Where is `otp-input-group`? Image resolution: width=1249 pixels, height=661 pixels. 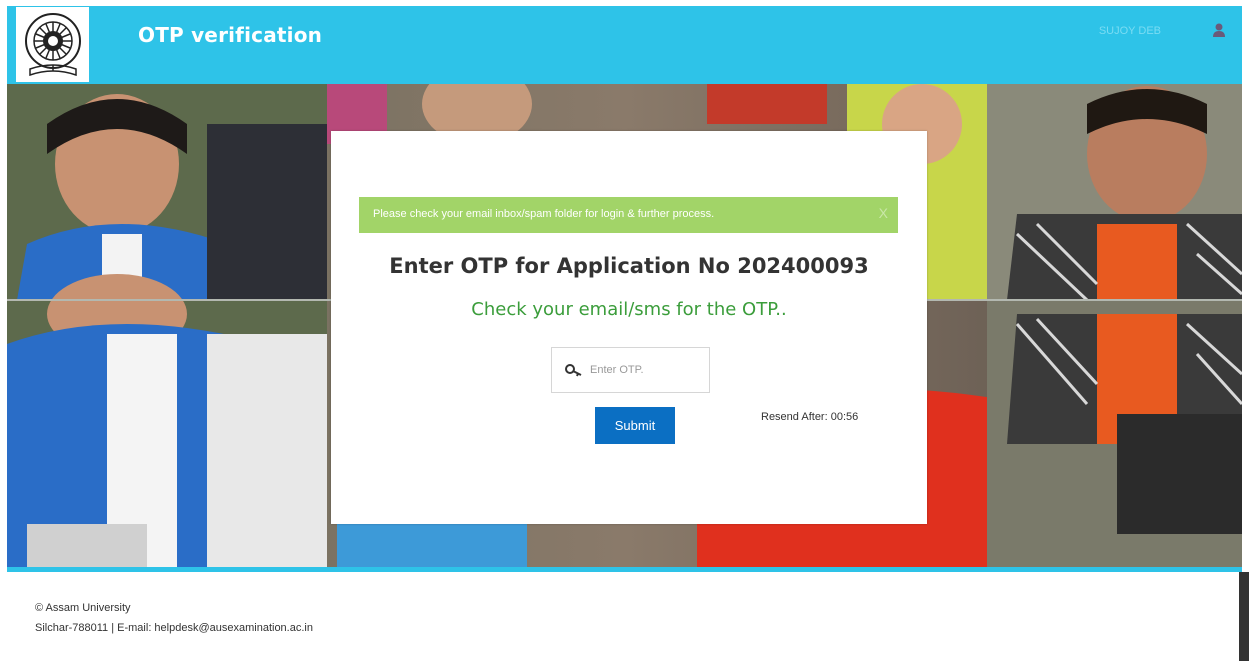
otp-input-group is located at coordinates (630, 370).